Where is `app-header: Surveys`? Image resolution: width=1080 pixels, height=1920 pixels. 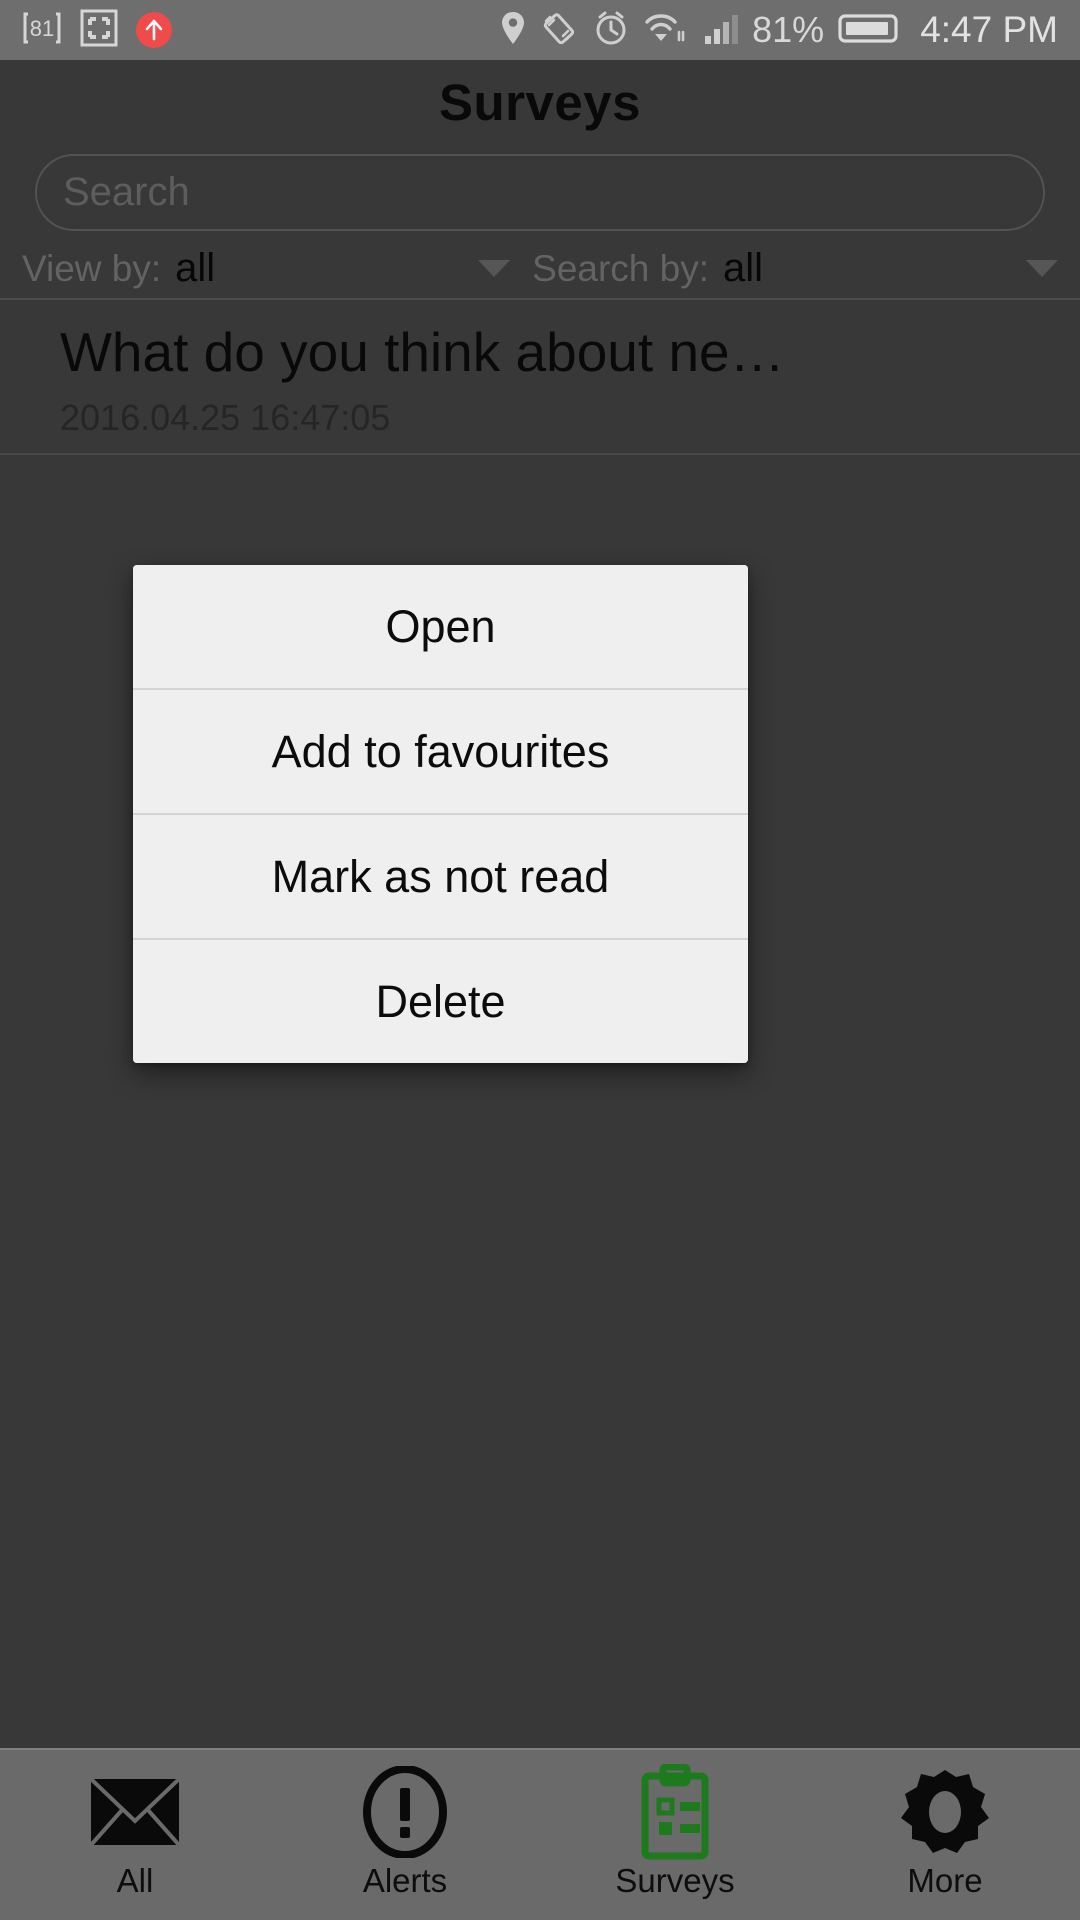 app-header: Surveys is located at coordinates (540, 102).